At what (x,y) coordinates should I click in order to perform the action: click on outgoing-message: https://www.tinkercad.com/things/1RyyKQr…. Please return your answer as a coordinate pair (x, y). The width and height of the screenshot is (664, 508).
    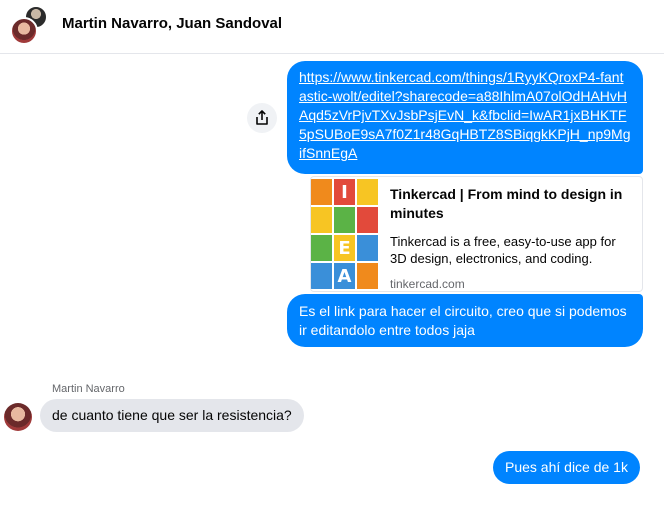
    Looking at the image, I should click on (465, 117).